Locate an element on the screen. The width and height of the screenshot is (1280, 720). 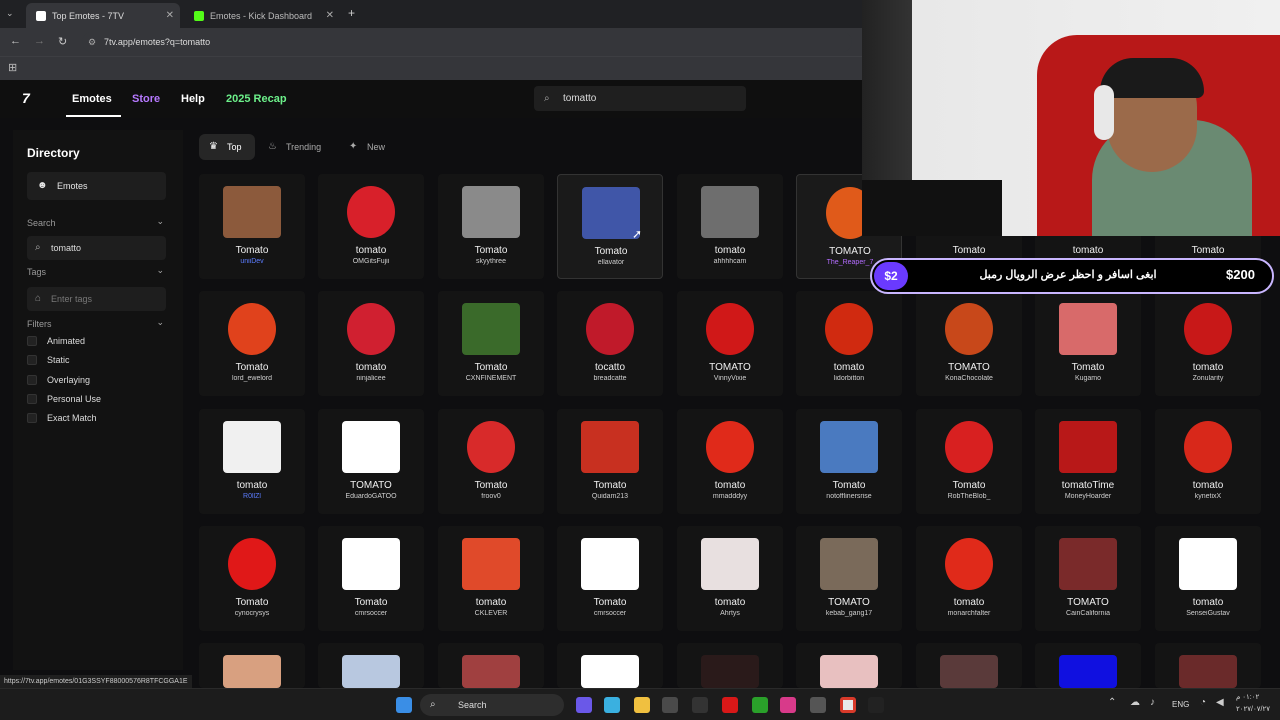
emote-card: tomato ninjalicee is located at coordinates (371, 343).